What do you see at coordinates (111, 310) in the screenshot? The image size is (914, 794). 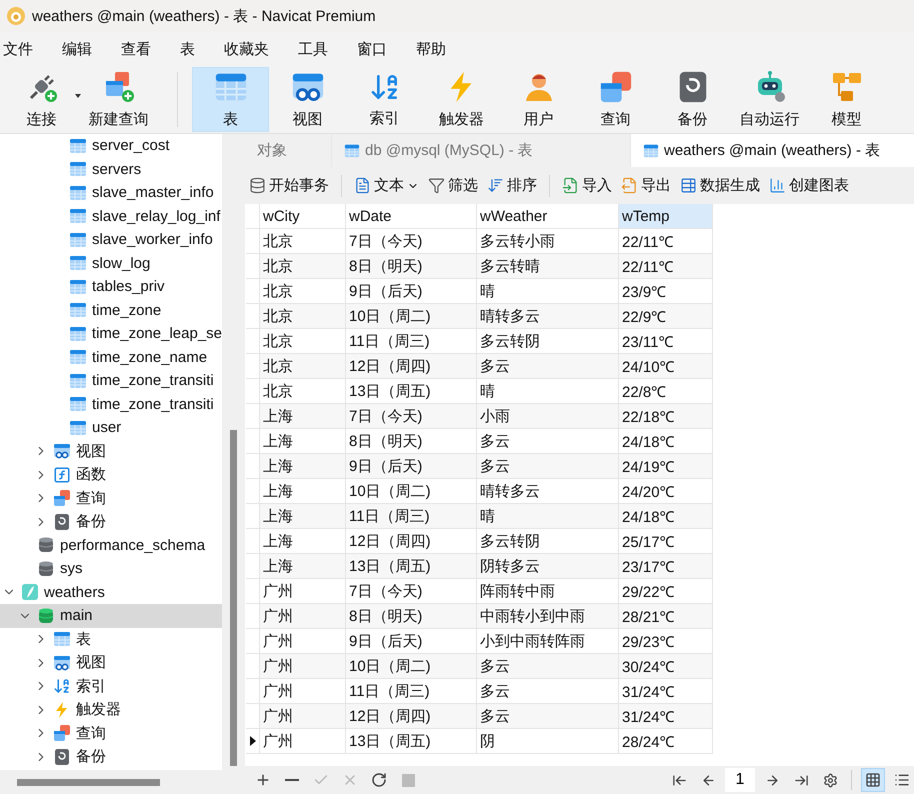 I see `tree-item: time_zone` at bounding box center [111, 310].